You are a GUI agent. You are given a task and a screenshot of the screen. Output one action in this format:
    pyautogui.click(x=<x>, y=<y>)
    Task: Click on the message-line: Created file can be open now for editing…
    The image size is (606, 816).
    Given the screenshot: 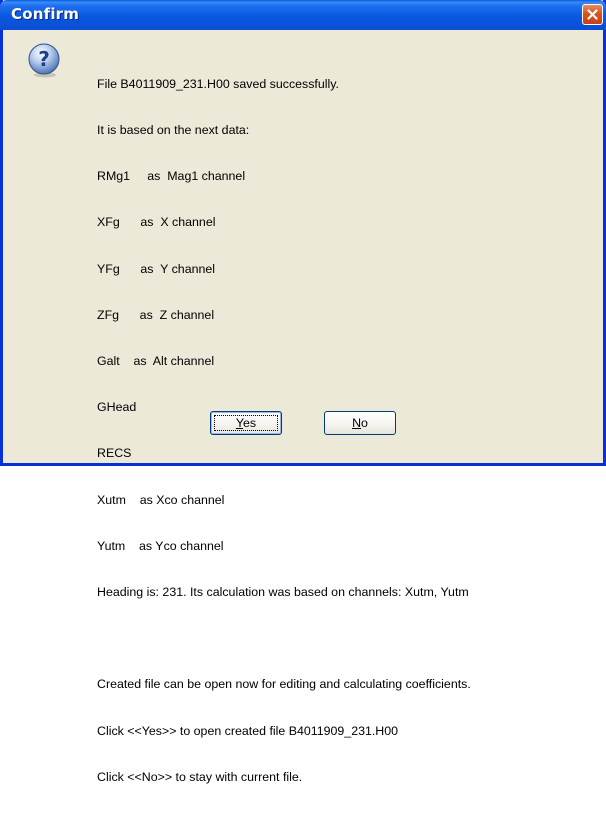 What is the action you would take?
    pyautogui.click(x=284, y=684)
    